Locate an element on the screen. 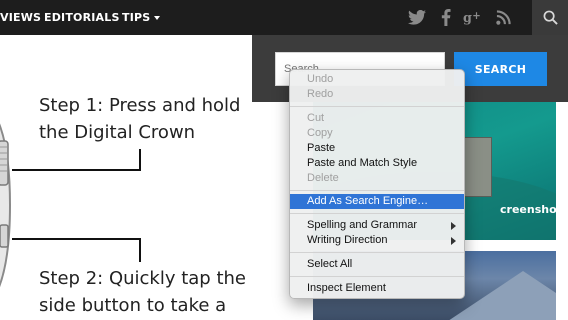 The image size is (568, 320). facebook-icon is located at coordinates (446, 17).